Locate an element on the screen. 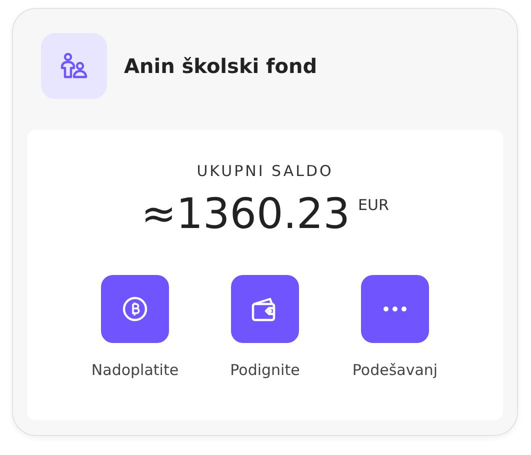 This screenshot has height=455, width=531. action-label: Podešavanj is located at coordinates (395, 370).